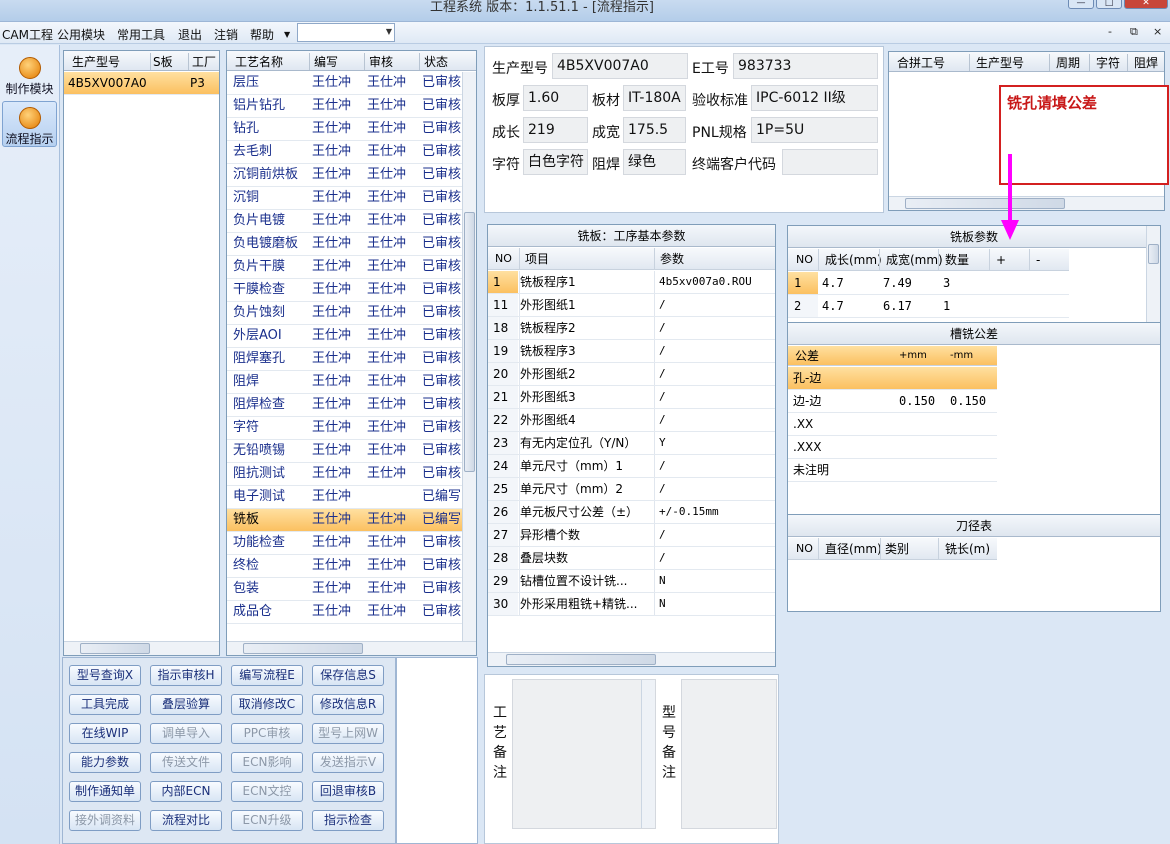 Image resolution: width=1170 pixels, height=844 pixels. I want to click on action-button: 取消修改C, so click(267, 704).